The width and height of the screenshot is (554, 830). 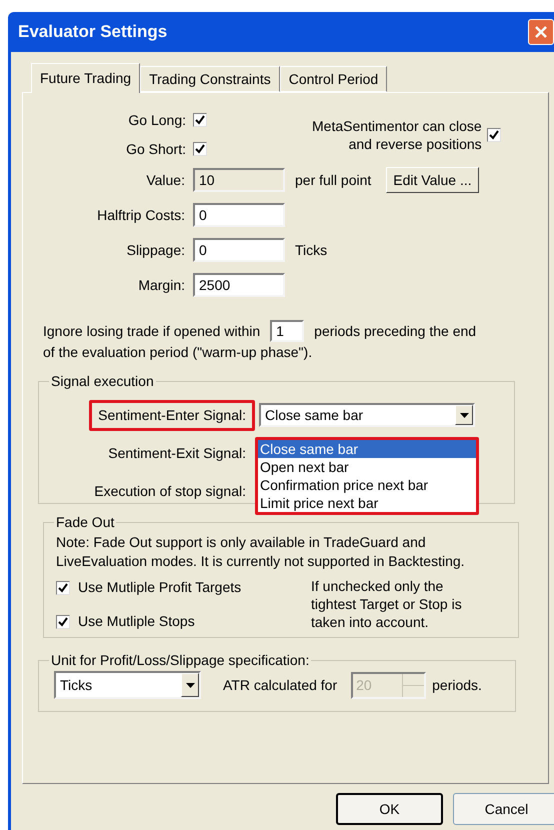 What do you see at coordinates (367, 503) in the screenshot?
I see `dropdown-option: Limit price next bar` at bounding box center [367, 503].